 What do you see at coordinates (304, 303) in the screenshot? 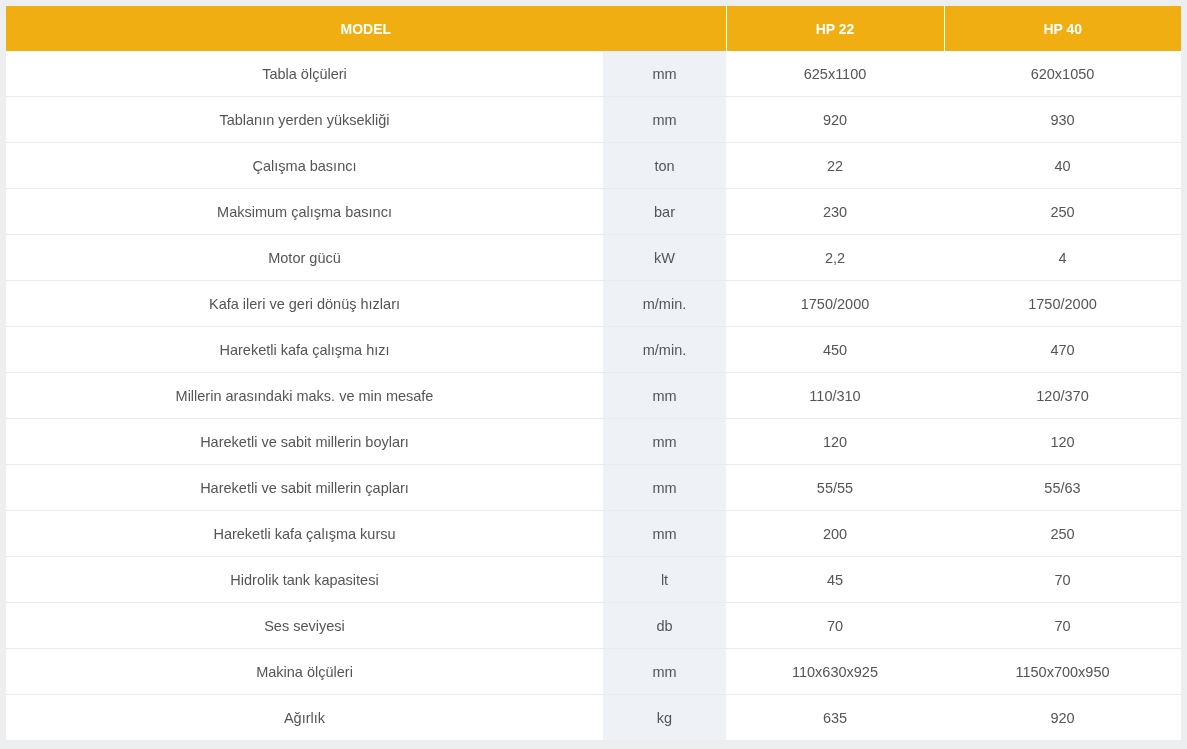
I see `table-cell: Kafa ileri ve geri dönüş hızları` at bounding box center [304, 303].